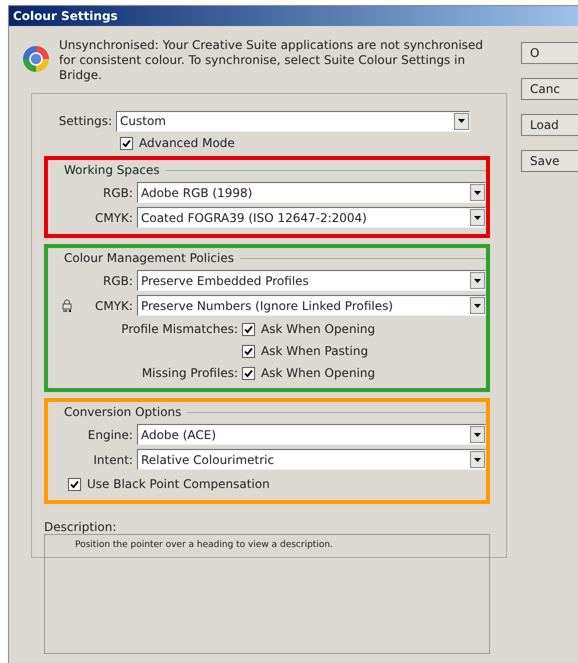  I want to click on dropdown: Relative Colourimetric, so click(311, 459).